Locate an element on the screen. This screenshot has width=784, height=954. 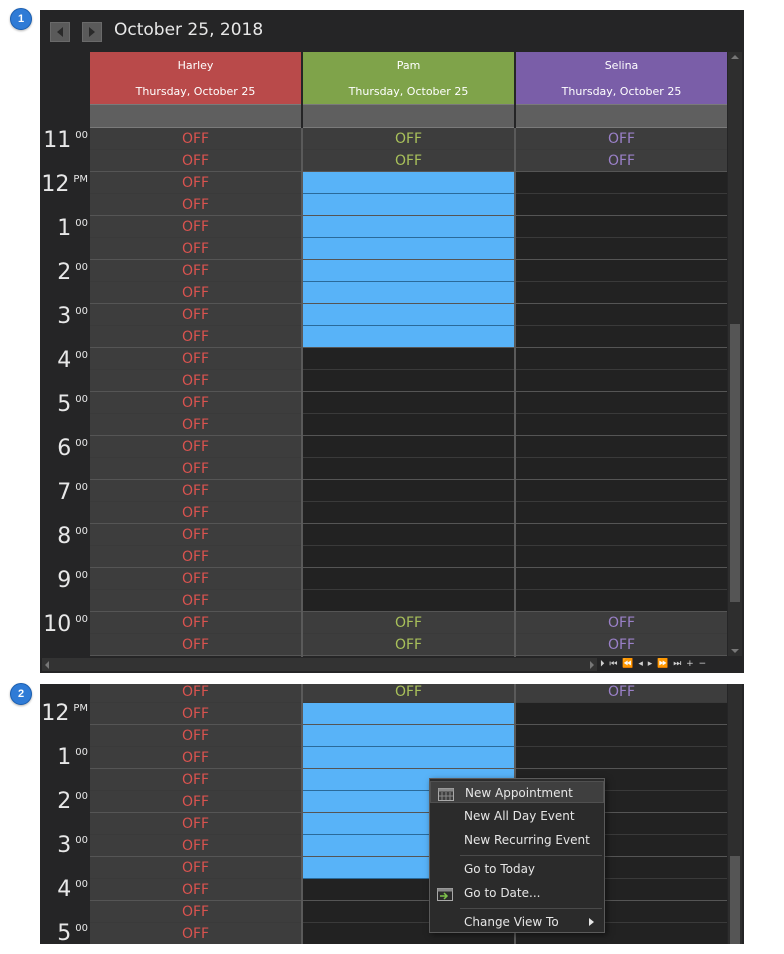
vertical-scrollbar is located at coordinates (735, 354).